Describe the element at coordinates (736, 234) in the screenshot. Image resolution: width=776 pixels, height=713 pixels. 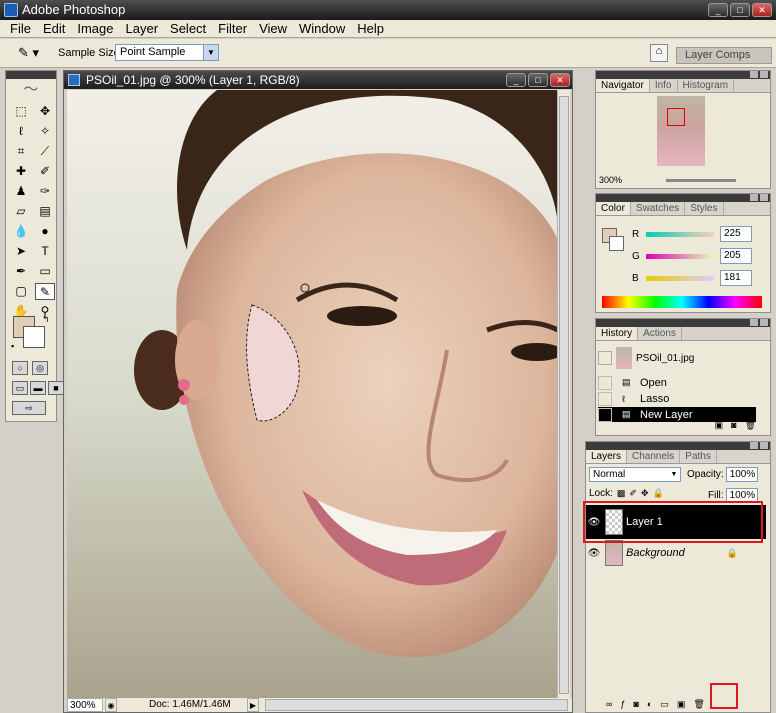
I see `red-value-field: 225` at that location.